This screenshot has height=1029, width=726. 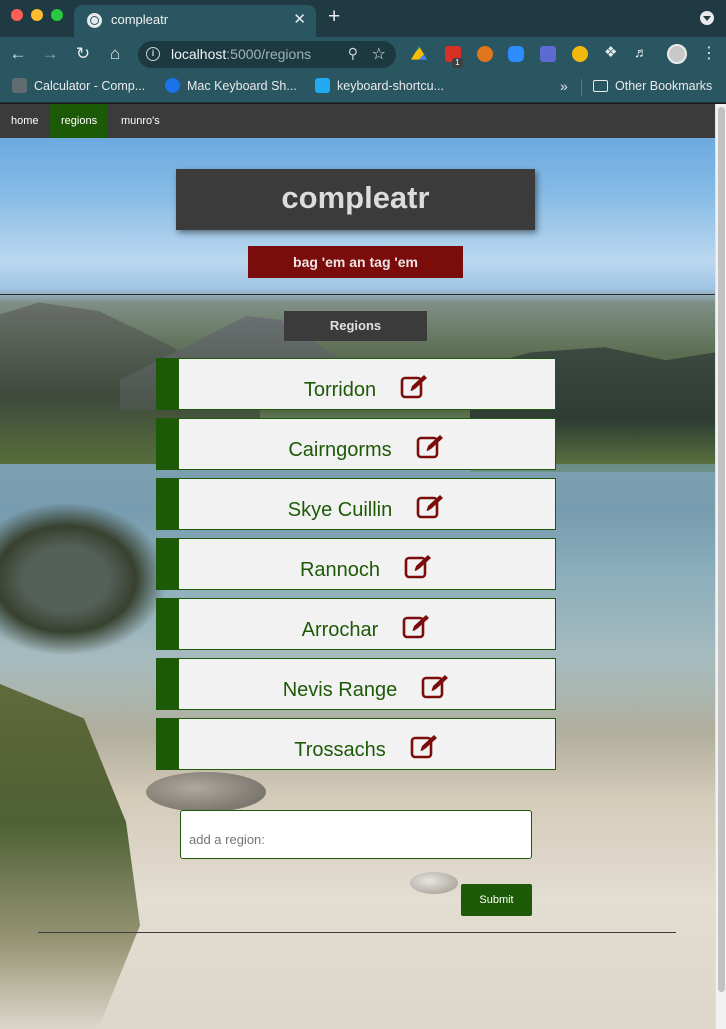 I want to click on window-minimize-button, so click(x=37, y=15).